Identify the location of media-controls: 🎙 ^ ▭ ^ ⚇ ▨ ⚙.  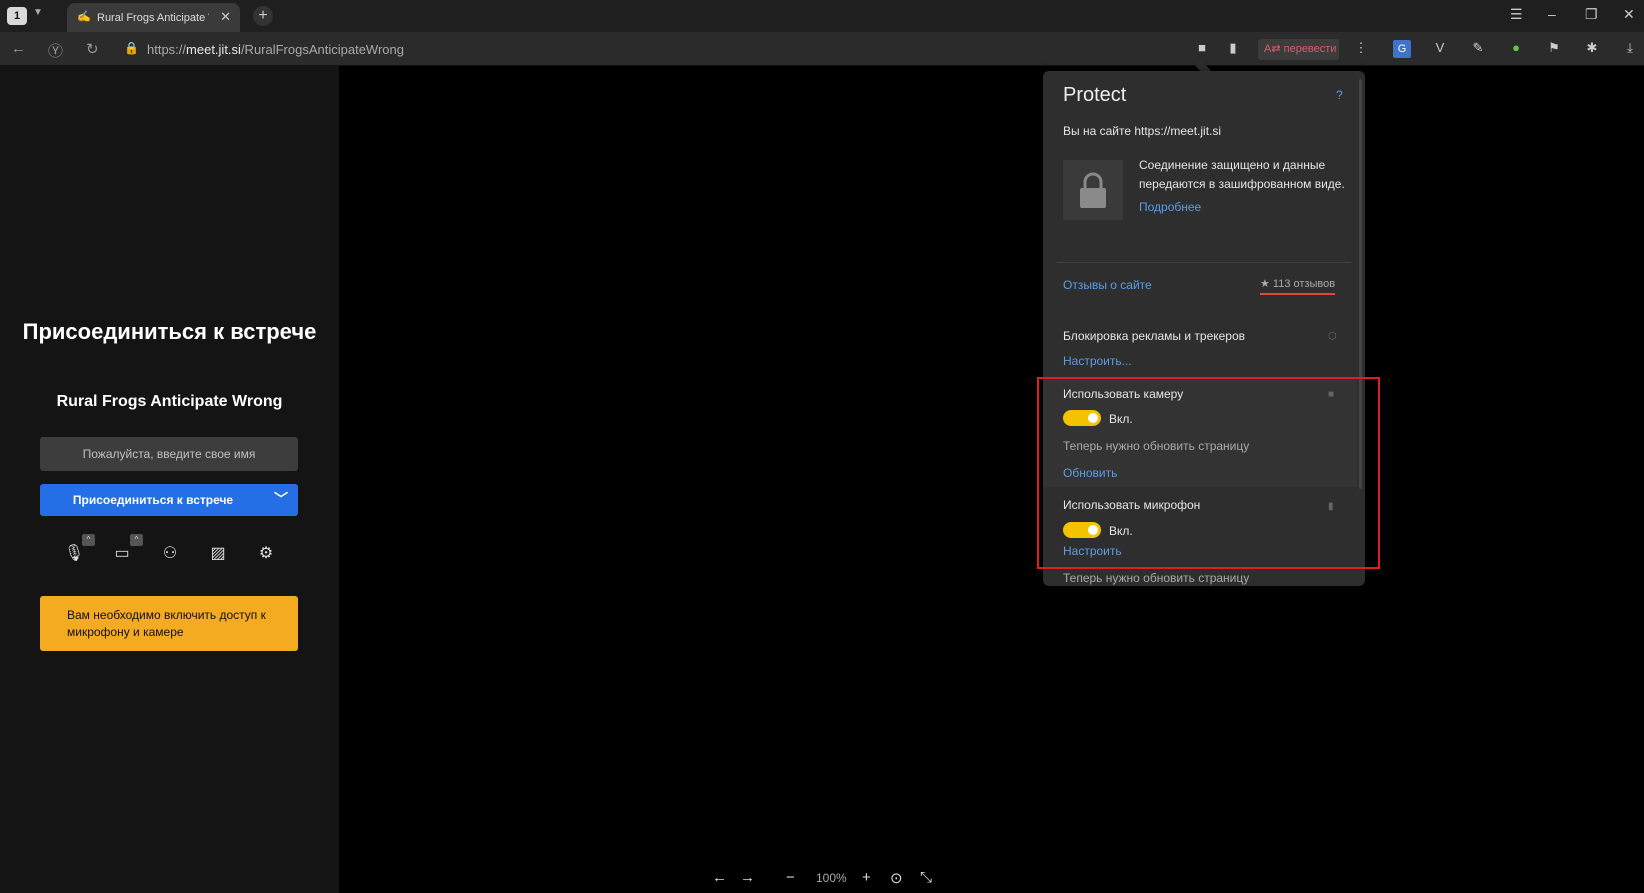
(175, 555).